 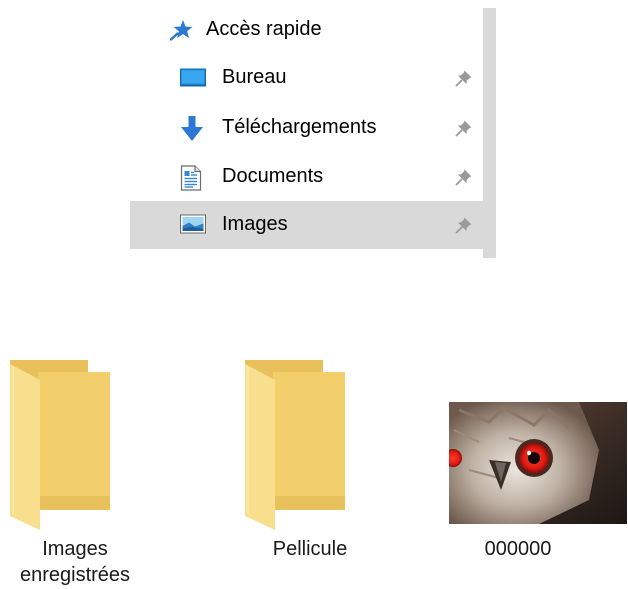 I want to click on navigation-pane-scrollbar, so click(x=489, y=133).